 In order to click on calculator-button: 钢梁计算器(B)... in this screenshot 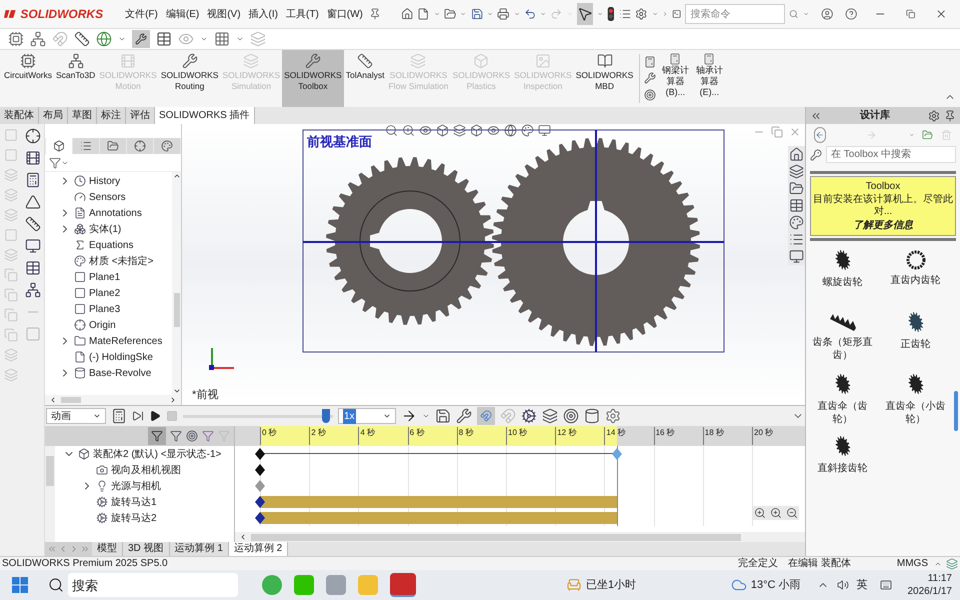, I will do `click(675, 78)`.